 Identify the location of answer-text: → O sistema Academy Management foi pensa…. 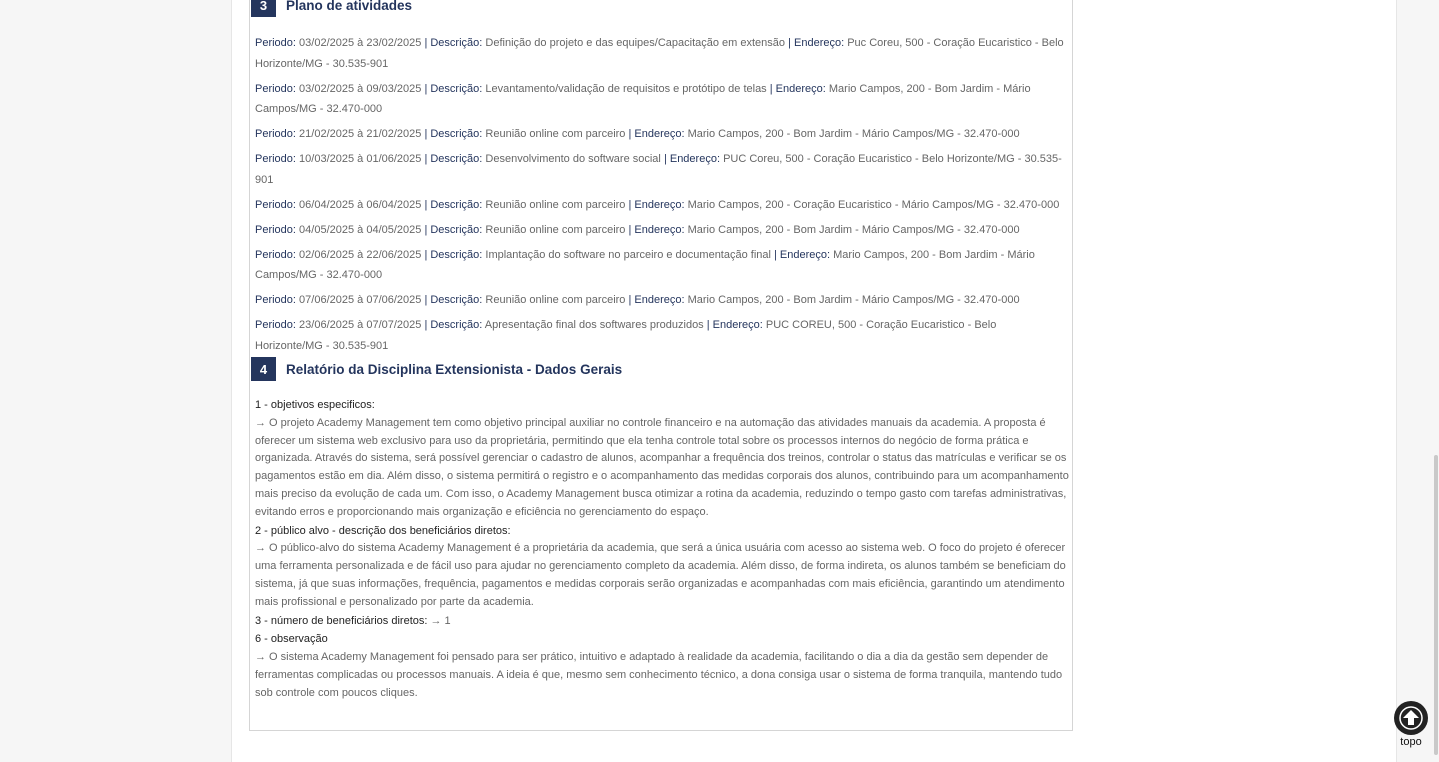
(659, 675).